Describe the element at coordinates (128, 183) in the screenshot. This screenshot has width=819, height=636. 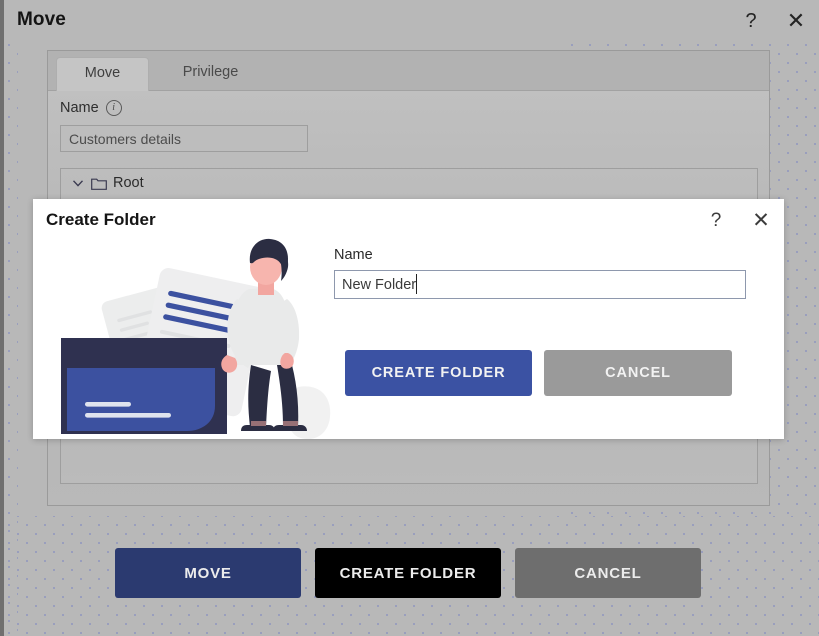
I see `tree-item-root-label: Root` at that location.